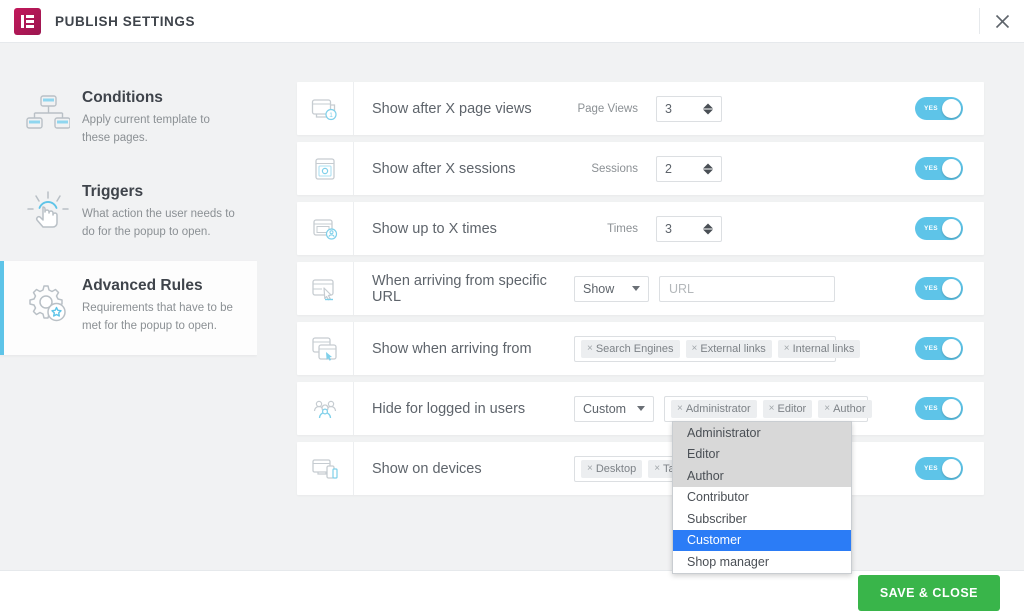 Image resolution: width=1024 pixels, height=615 pixels. What do you see at coordinates (1002, 21) in the screenshot?
I see `close-icon` at bounding box center [1002, 21].